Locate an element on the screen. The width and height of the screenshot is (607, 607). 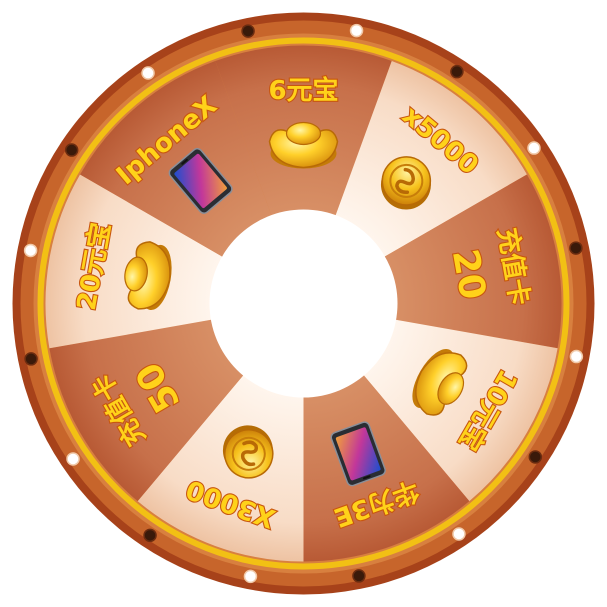
prize-value: 20 is located at coordinates (468, 274).